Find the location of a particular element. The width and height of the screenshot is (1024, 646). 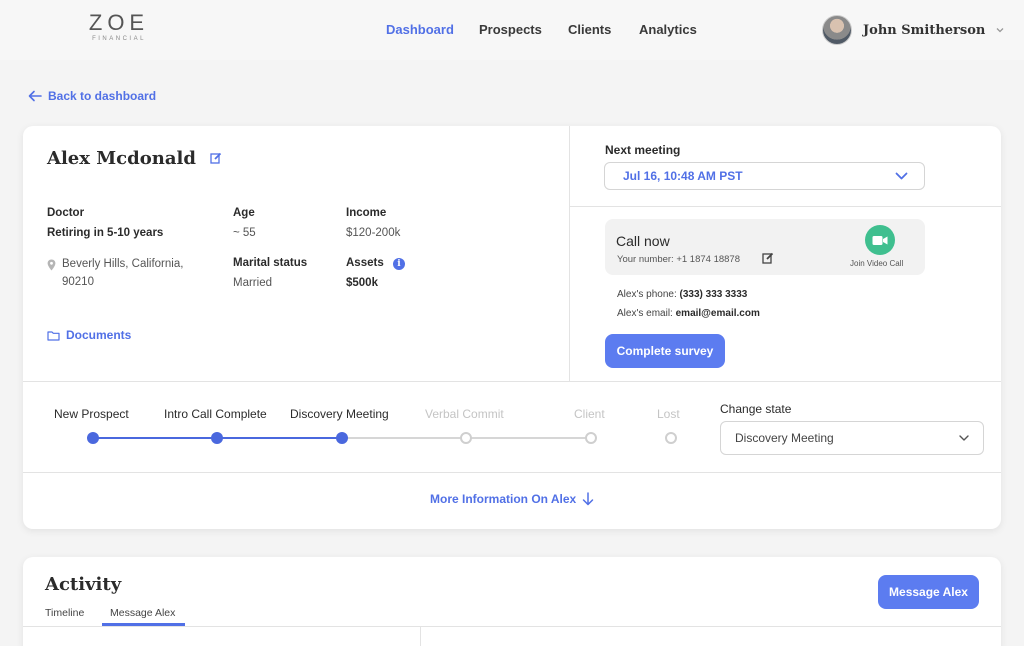

avatar is located at coordinates (837, 30).